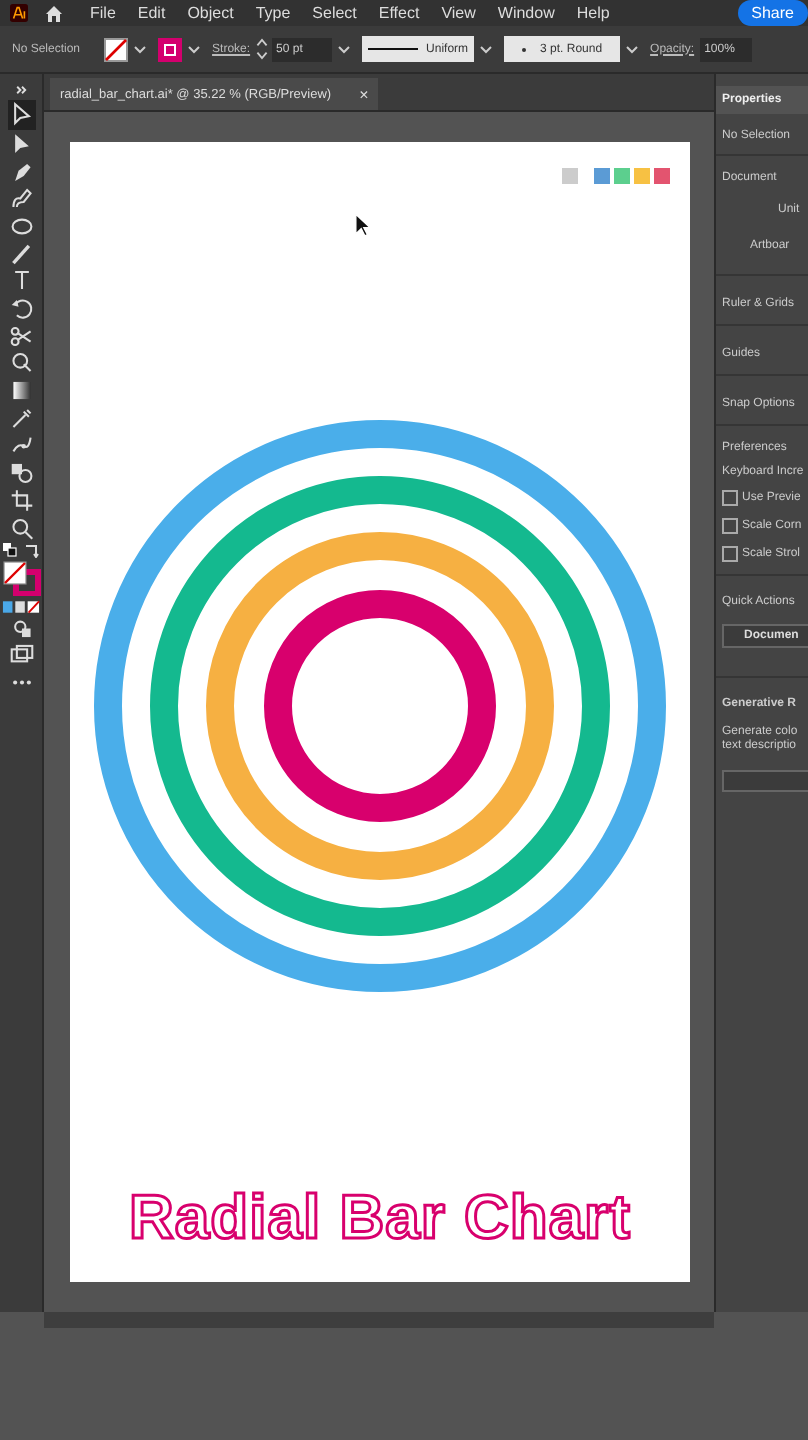  Describe the element at coordinates (116, 49) in the screenshot. I see `fill-swatch` at that location.